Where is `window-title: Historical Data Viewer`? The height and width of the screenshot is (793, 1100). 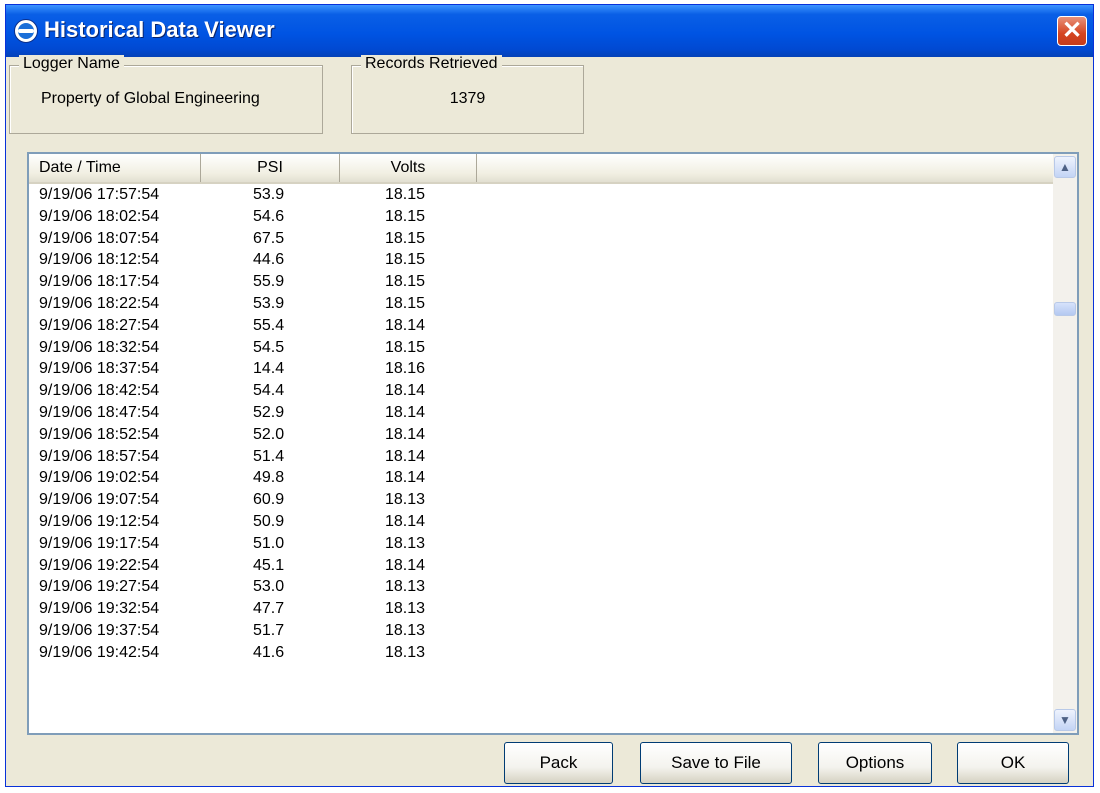 window-title: Historical Data Viewer is located at coordinates (159, 29).